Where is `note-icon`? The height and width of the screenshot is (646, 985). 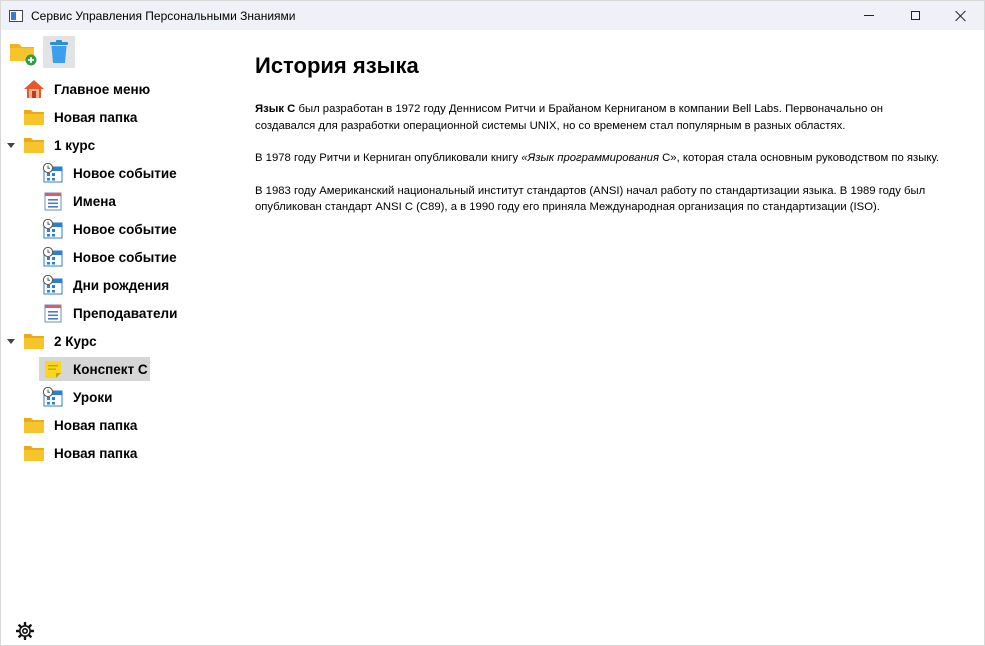
note-icon is located at coordinates (53, 369).